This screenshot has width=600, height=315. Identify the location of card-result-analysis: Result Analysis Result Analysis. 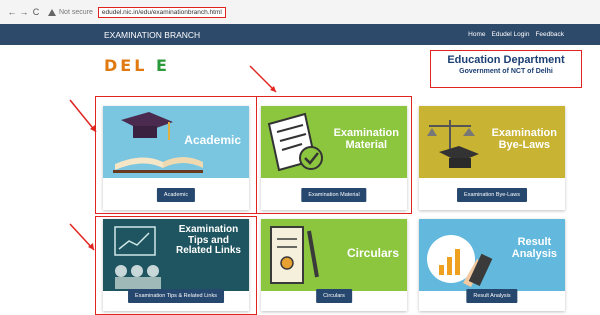
(492, 265).